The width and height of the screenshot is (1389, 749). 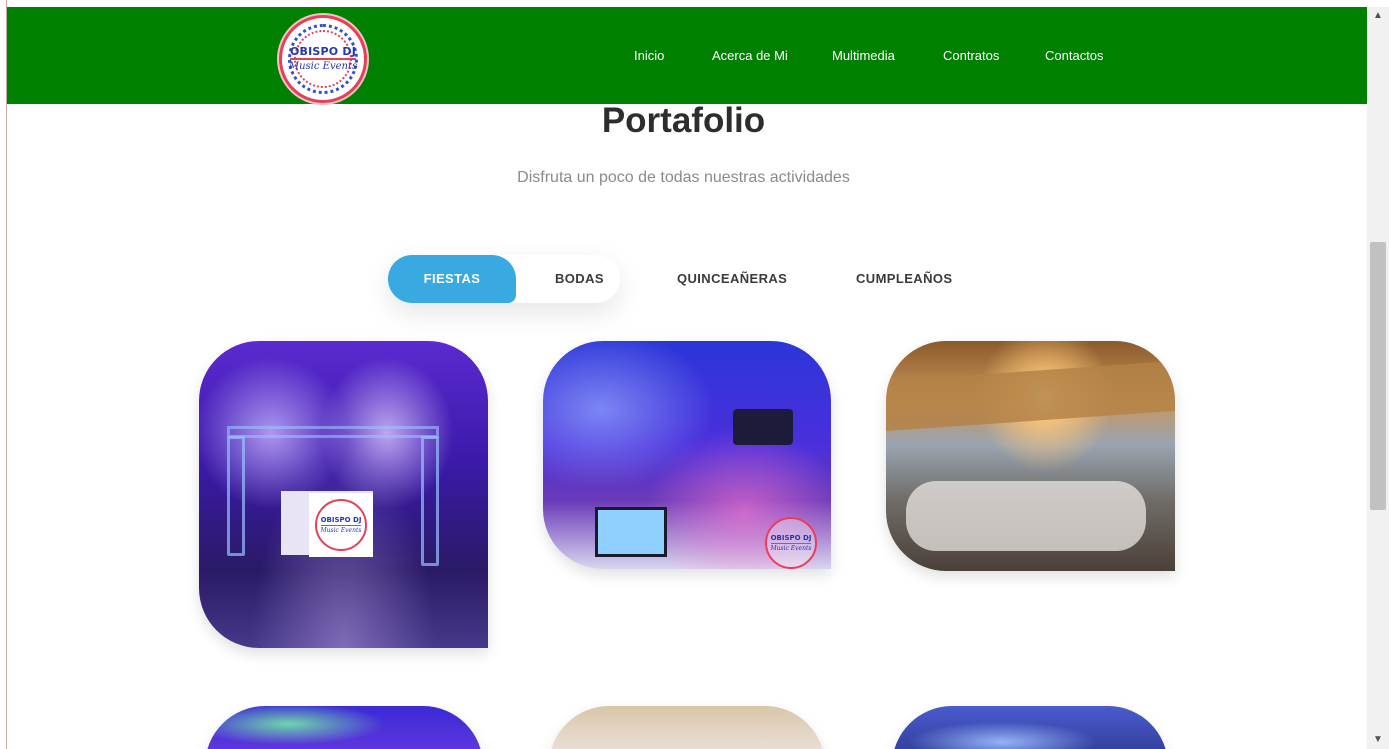 I want to click on booth-logo-circle: OBISPO DJ Music Events, so click(x=341, y=525).